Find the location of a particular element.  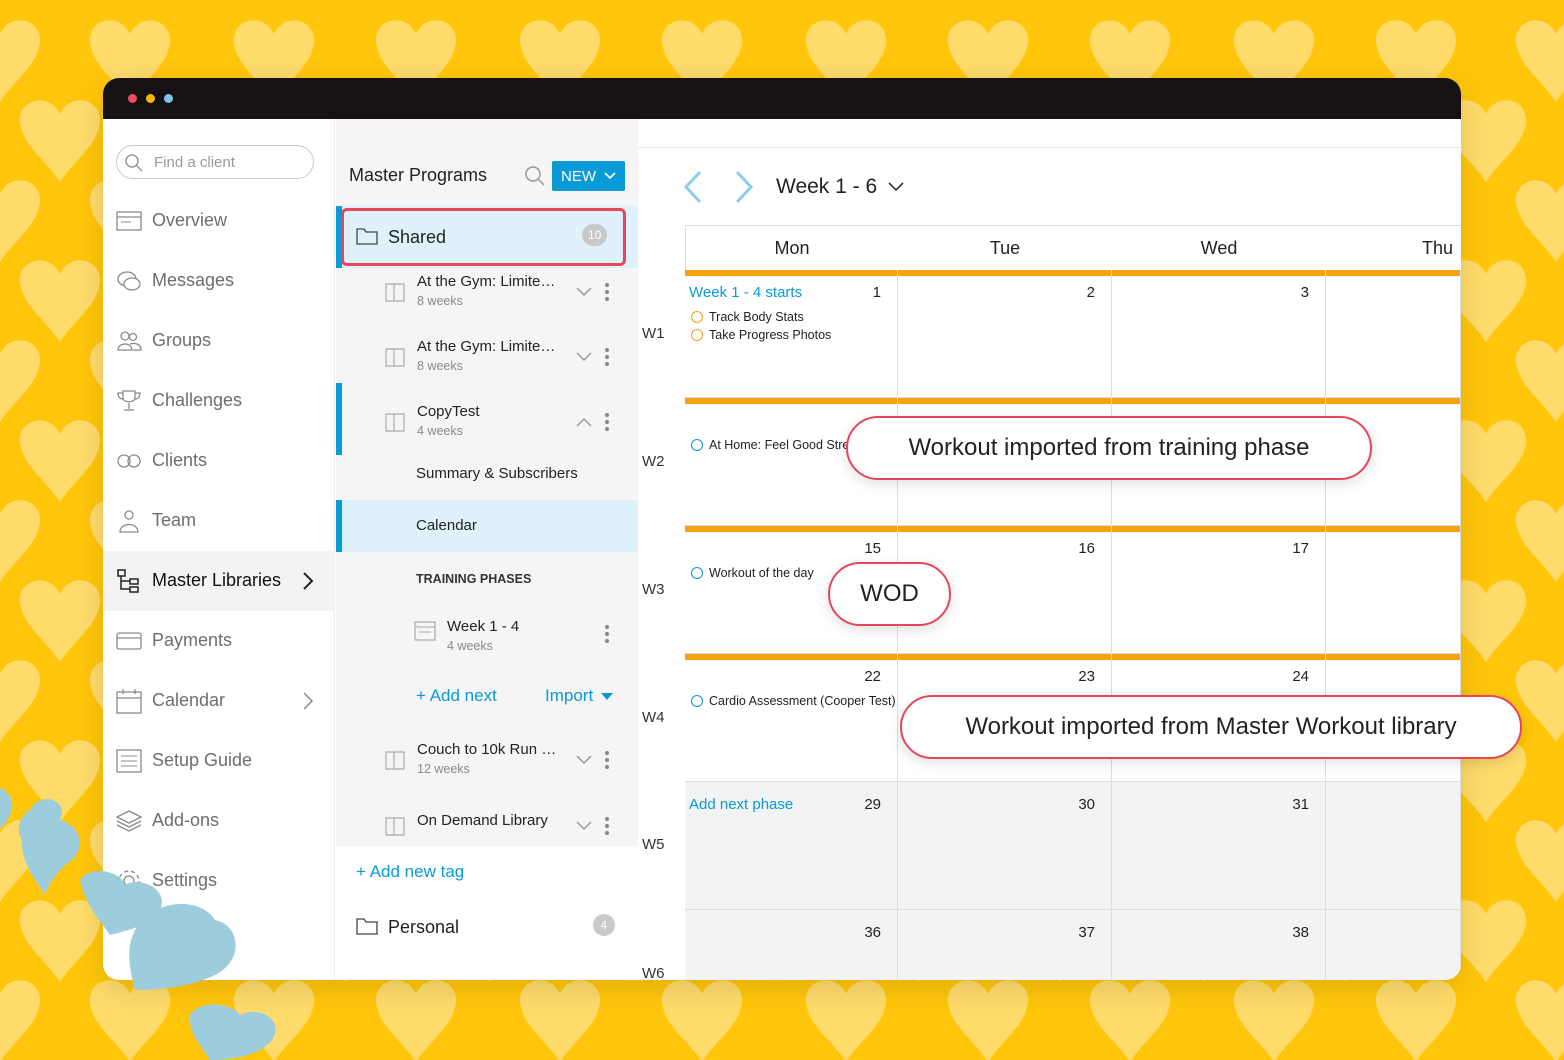

day-cell: 37 is located at coordinates (1005, 945).